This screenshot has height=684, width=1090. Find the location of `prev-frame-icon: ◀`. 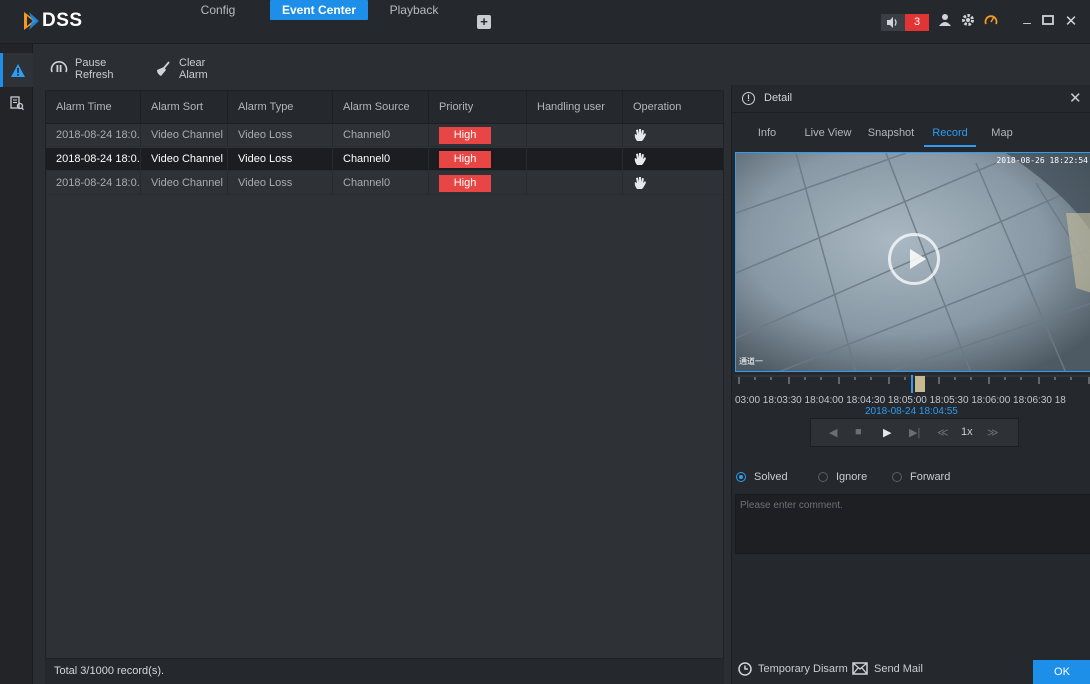

prev-frame-icon: ◀ is located at coordinates (833, 432).